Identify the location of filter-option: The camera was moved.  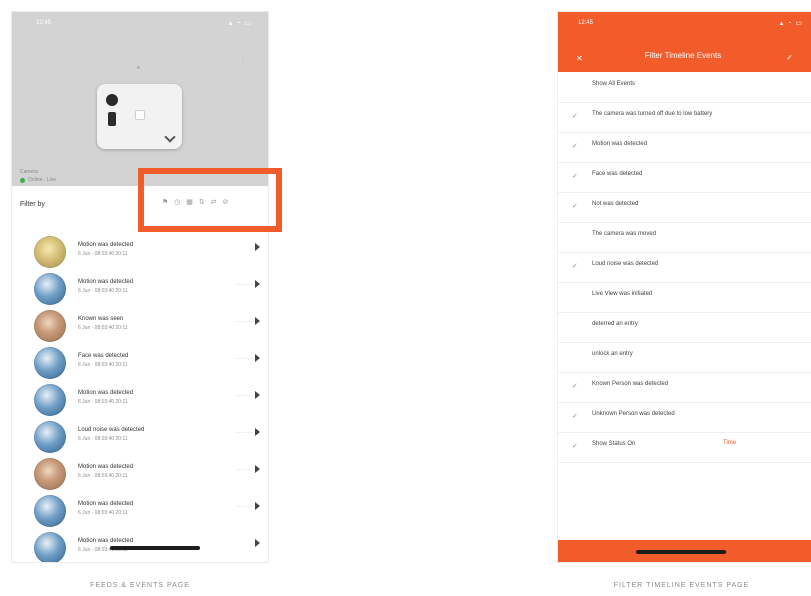
(684, 237).